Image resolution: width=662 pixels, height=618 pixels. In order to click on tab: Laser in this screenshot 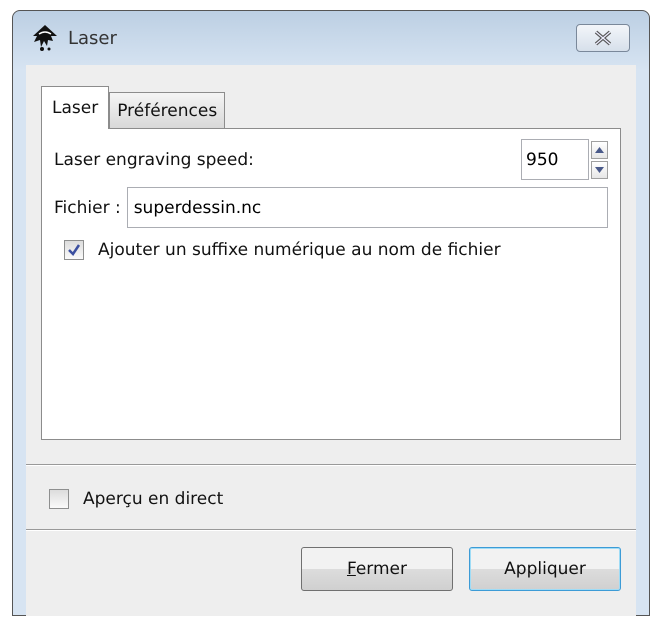, I will do `click(75, 107)`.